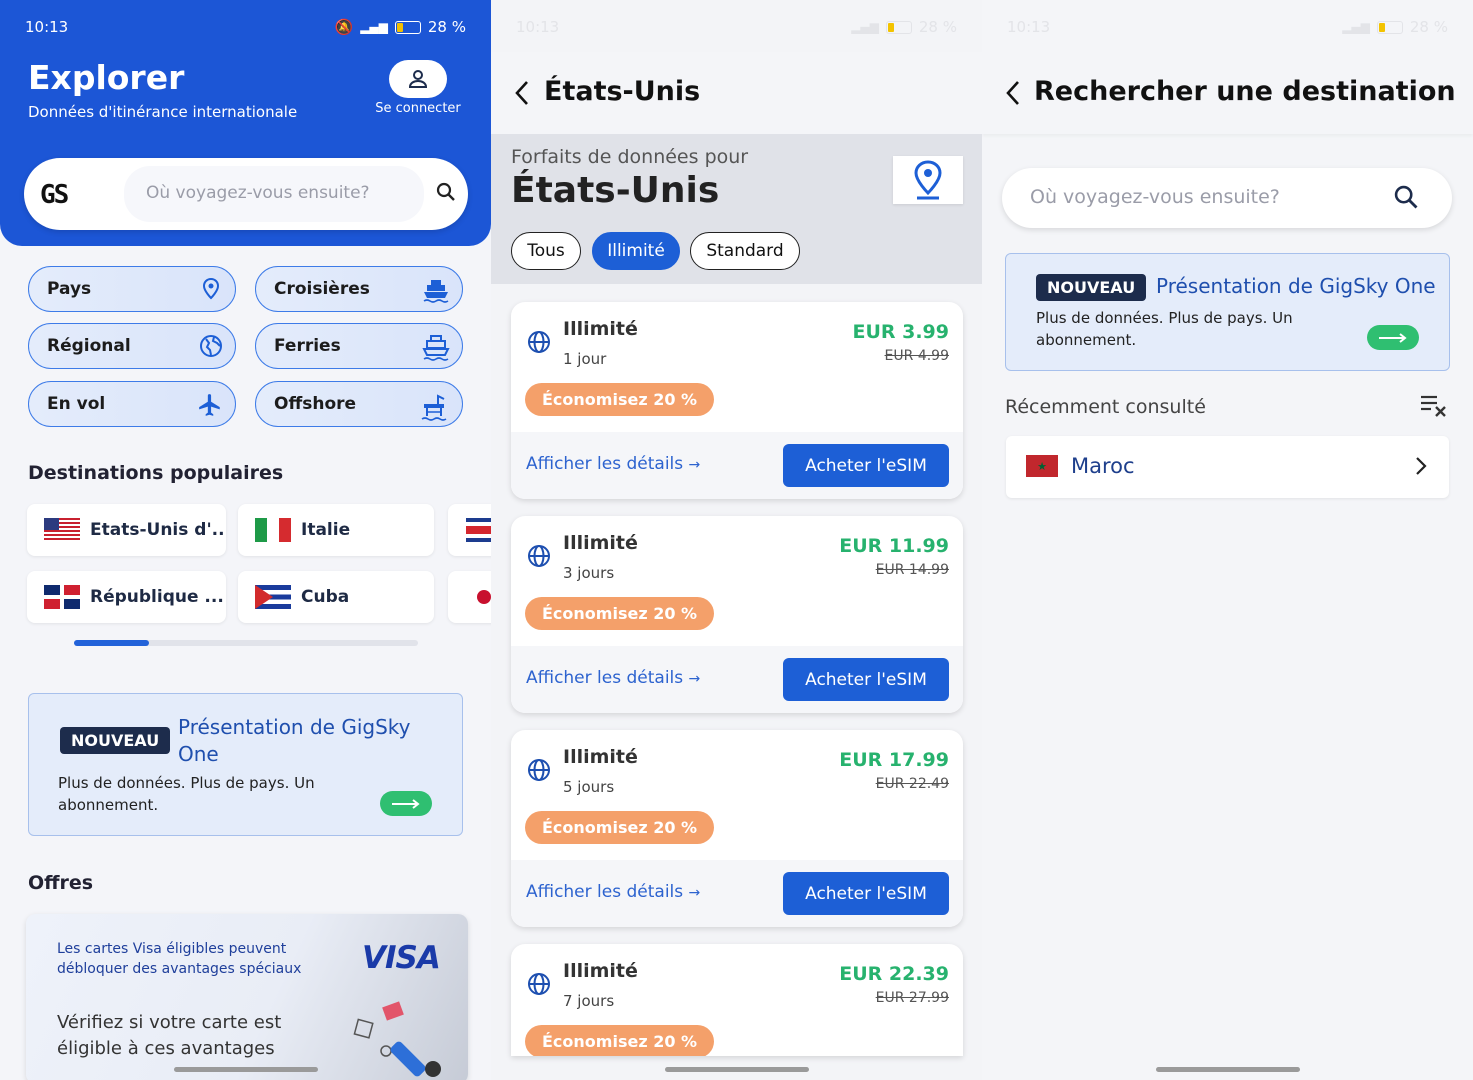 This screenshot has width=1473, height=1080. Describe the element at coordinates (916, 356) in the screenshot. I see `plan-old-price: EUR 4.99` at that location.